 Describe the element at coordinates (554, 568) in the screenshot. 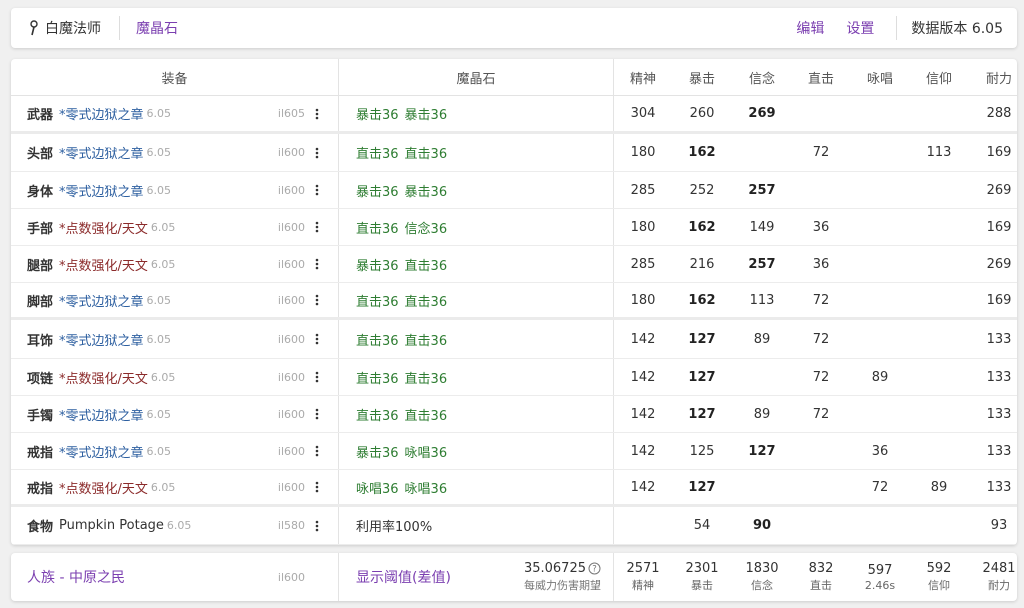

I see `damage-value: 35.06725` at that location.